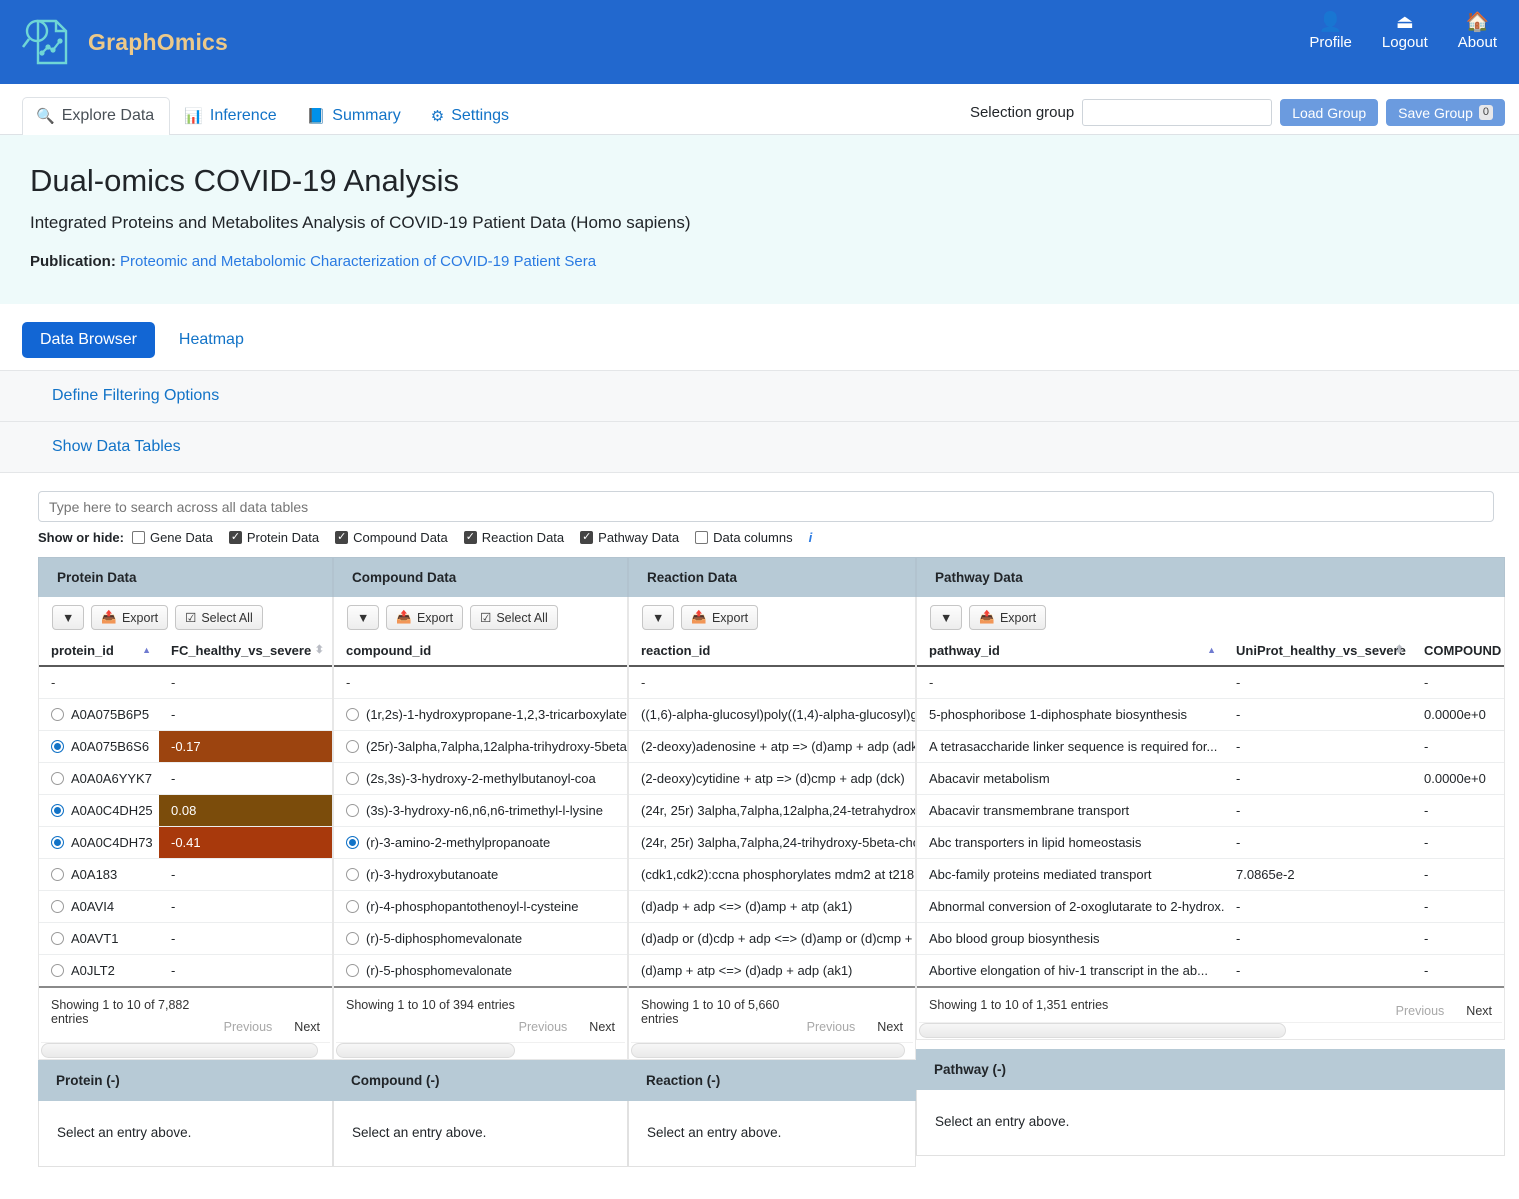  Describe the element at coordinates (123, 42) in the screenshot. I see `brand: GraphOmics` at that location.